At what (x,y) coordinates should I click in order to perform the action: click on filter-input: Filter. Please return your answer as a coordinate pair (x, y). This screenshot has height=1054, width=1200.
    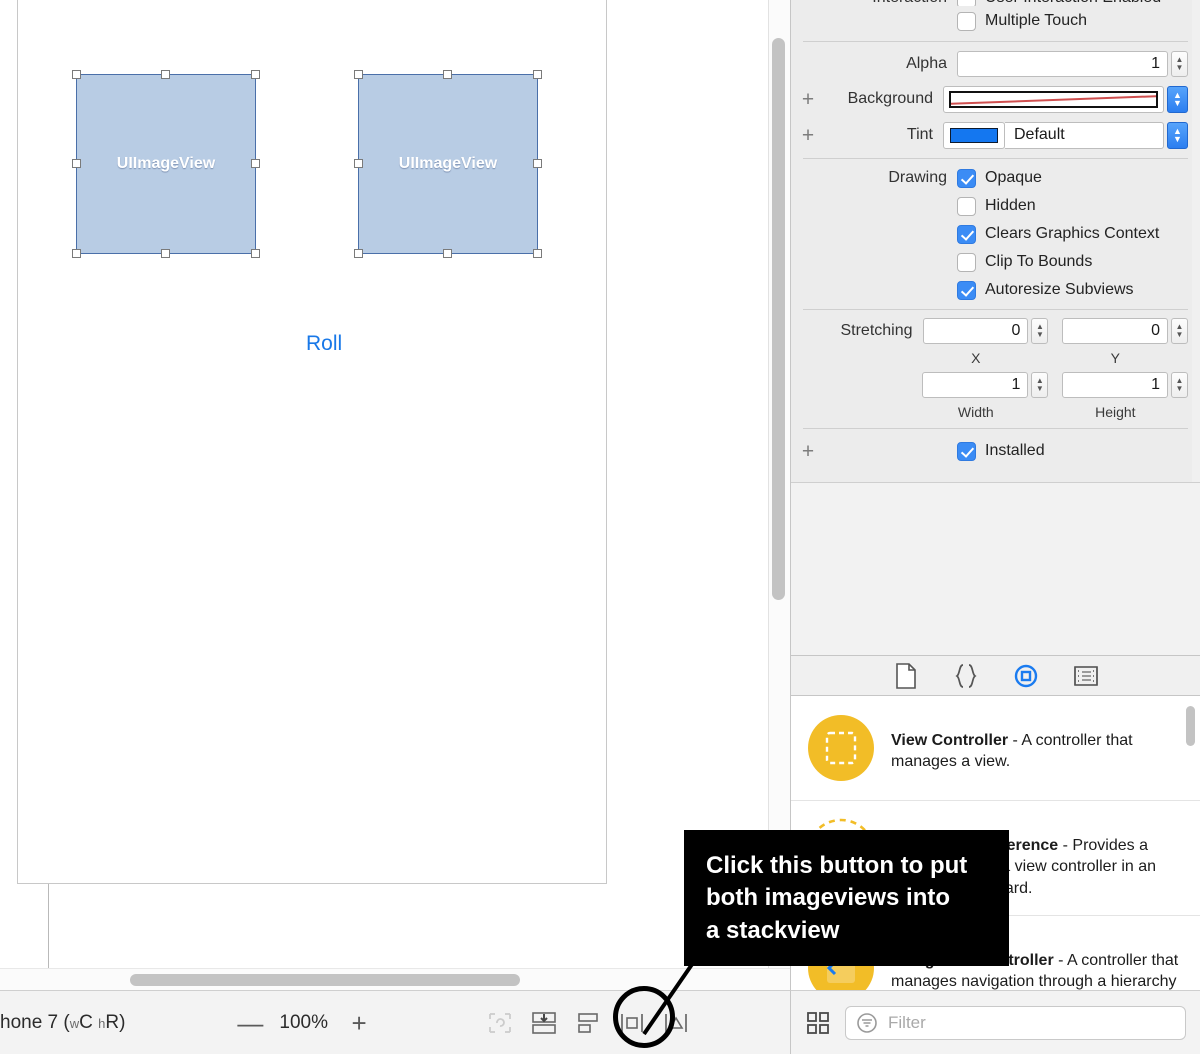
    Looking at the image, I should click on (1015, 1022).